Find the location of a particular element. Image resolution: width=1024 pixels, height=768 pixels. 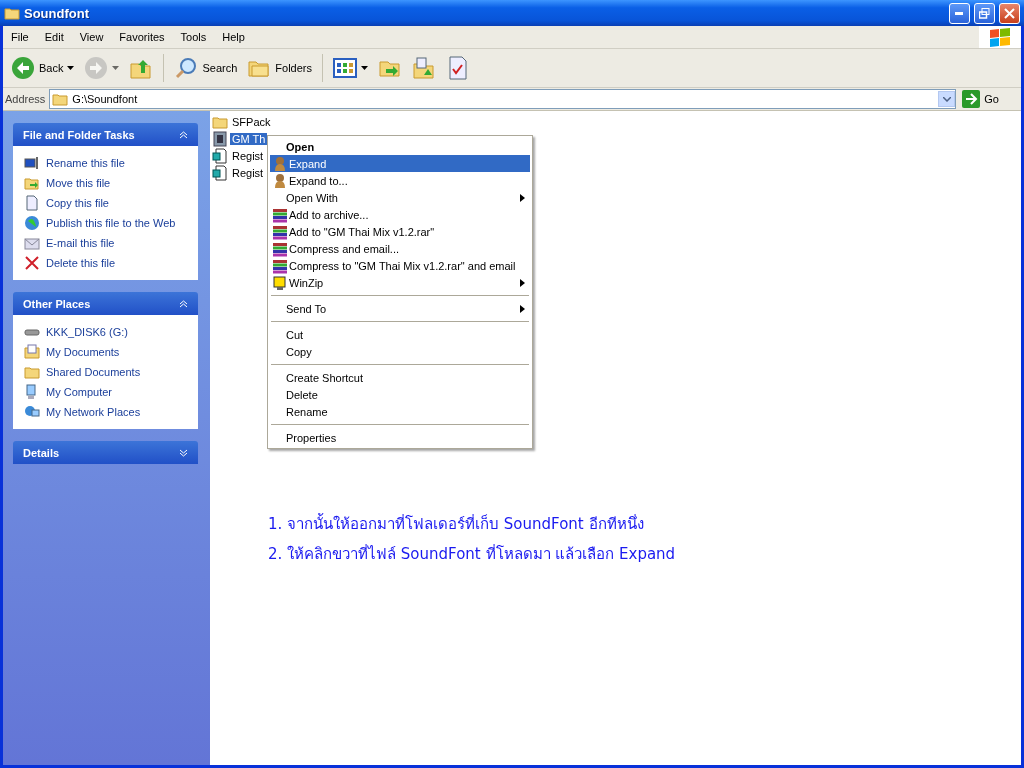

folder-copy-icon is located at coordinates (424, 68).